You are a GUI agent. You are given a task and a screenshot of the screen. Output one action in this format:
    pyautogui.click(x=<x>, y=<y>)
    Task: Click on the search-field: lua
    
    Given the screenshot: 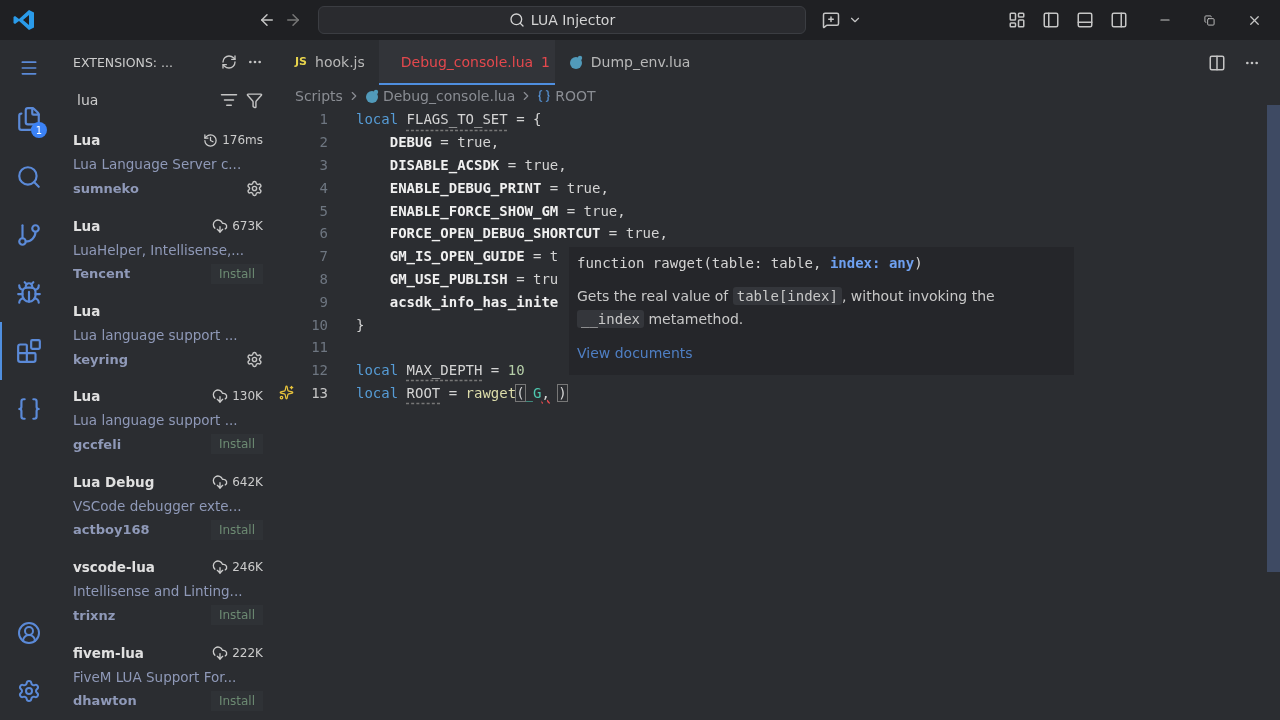 What is the action you would take?
    pyautogui.click(x=144, y=100)
    